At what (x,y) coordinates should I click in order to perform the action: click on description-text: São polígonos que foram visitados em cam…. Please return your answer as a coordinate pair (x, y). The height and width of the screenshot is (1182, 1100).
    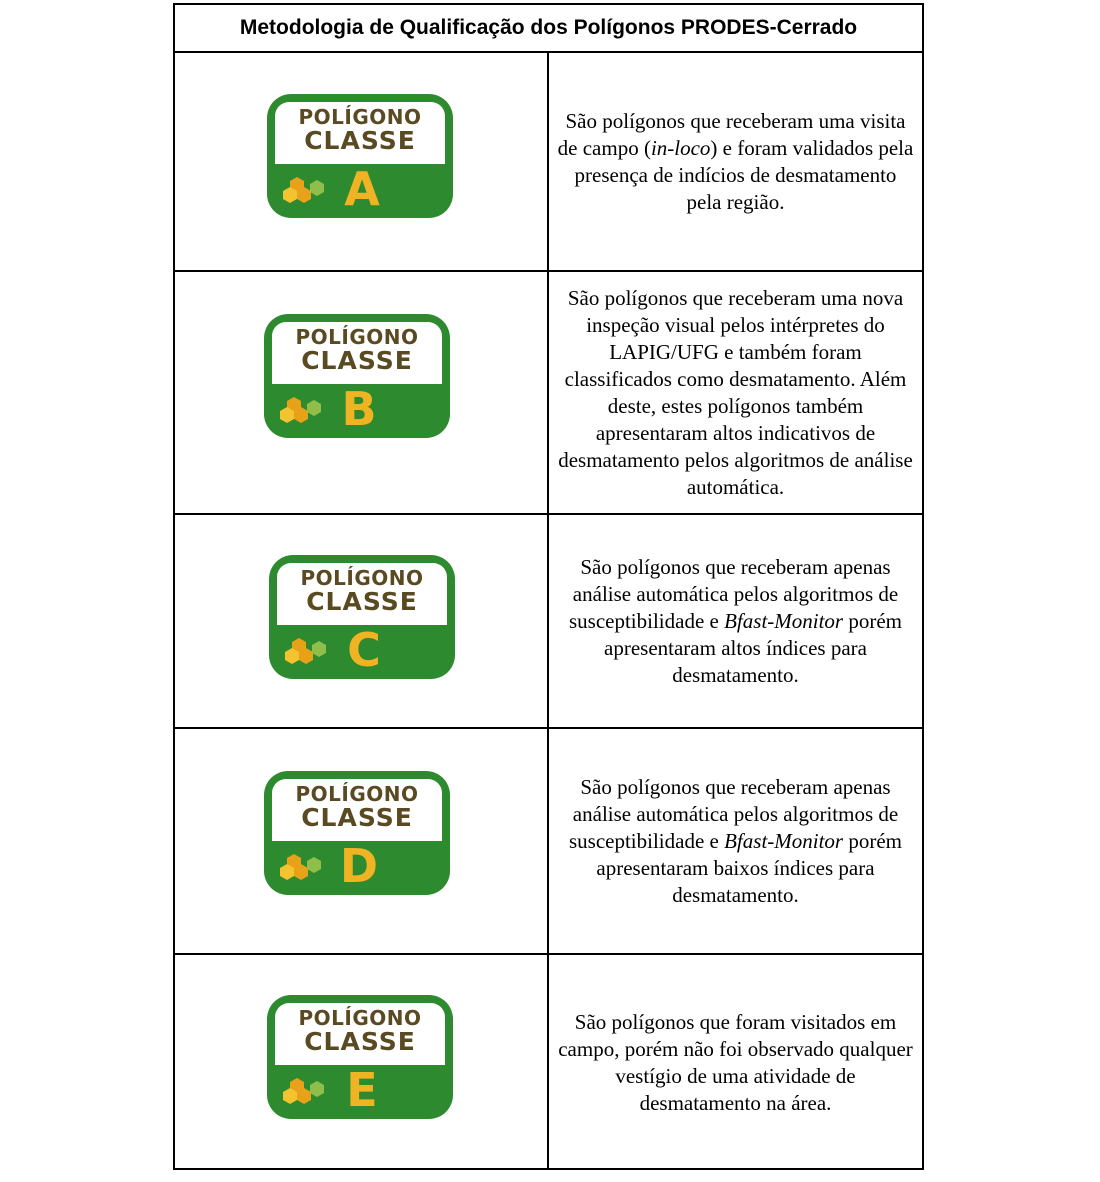
    Looking at the image, I should click on (735, 1062).